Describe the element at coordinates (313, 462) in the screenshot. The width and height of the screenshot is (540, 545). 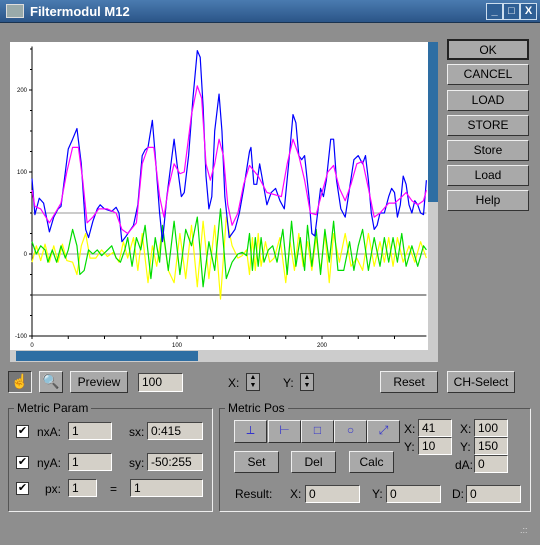
I see `del-button: Del` at that location.